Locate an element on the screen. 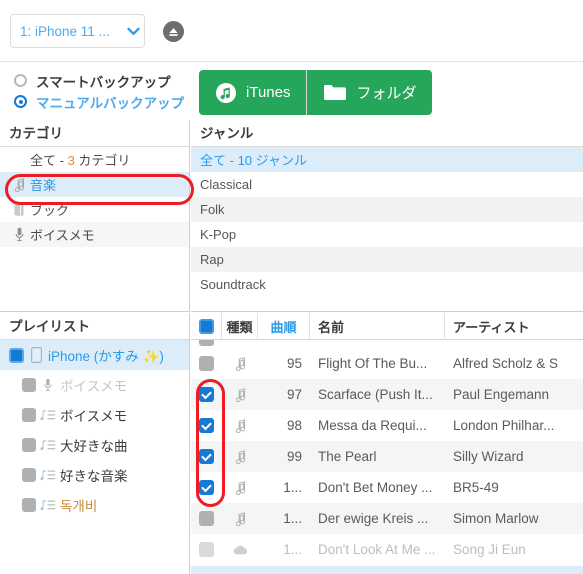 The image size is (583, 574). genre-item-label: Soundtrack is located at coordinates (233, 284).